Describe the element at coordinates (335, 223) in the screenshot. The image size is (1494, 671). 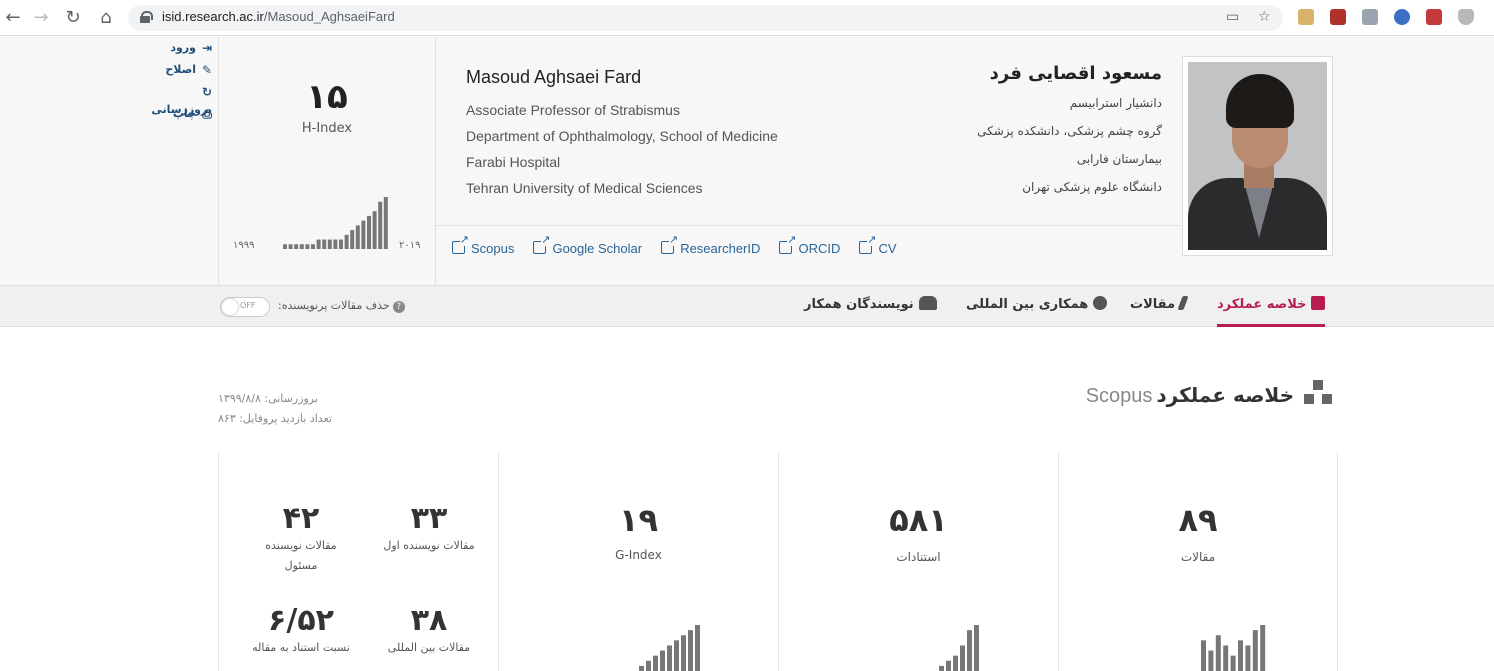
I see `hindex-sparkline` at that location.